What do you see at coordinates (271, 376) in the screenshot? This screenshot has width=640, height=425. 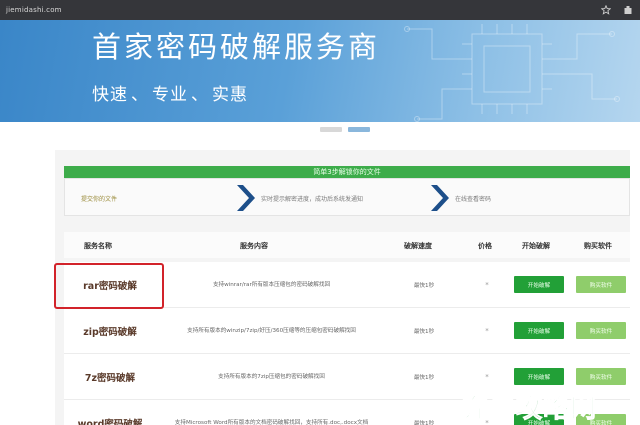 I see `service-description: 支持所有版本的7zip压缩包的密码破解找回` at bounding box center [271, 376].